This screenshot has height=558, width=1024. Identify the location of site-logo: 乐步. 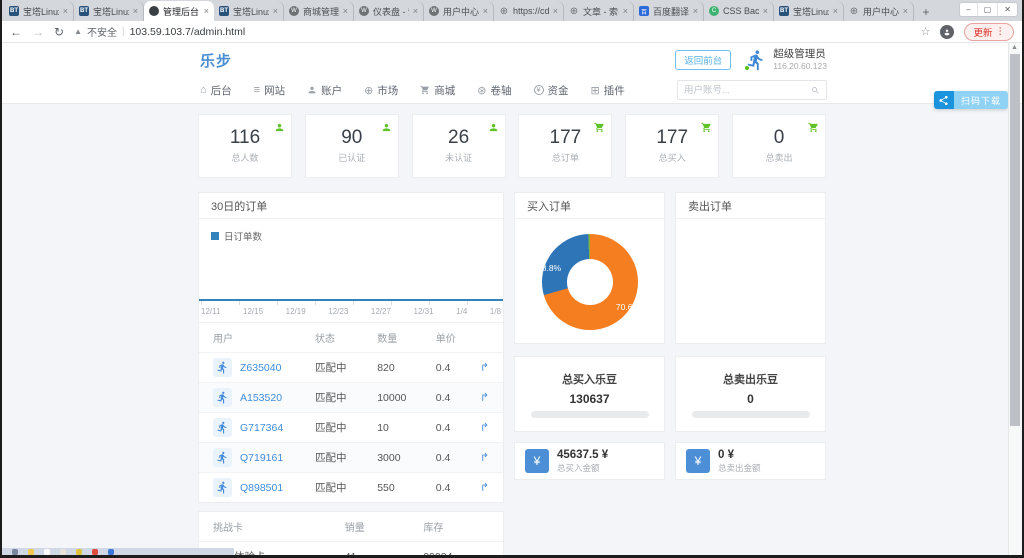
(216, 60).